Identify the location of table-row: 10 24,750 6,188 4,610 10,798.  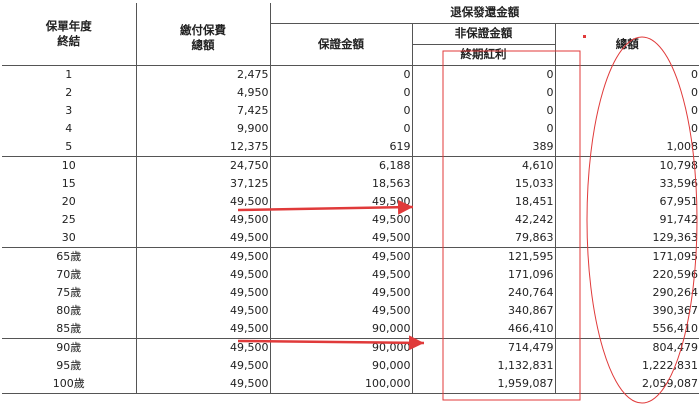
(351, 165).